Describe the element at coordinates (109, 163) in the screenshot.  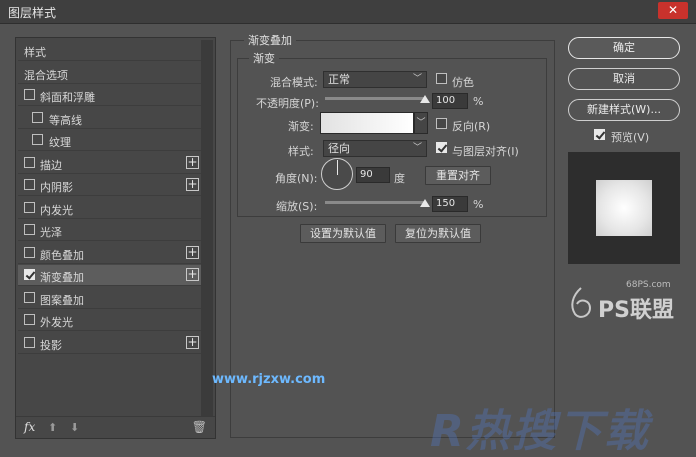
I see `style-item: 描边 +` at that location.